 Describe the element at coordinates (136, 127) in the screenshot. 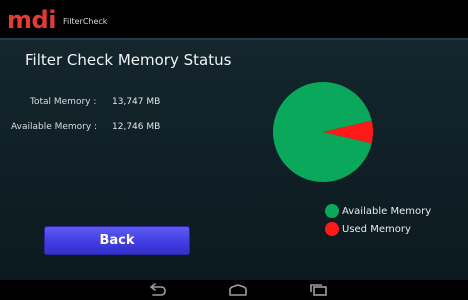

I see `available-memory-value: 12,746 MB` at that location.